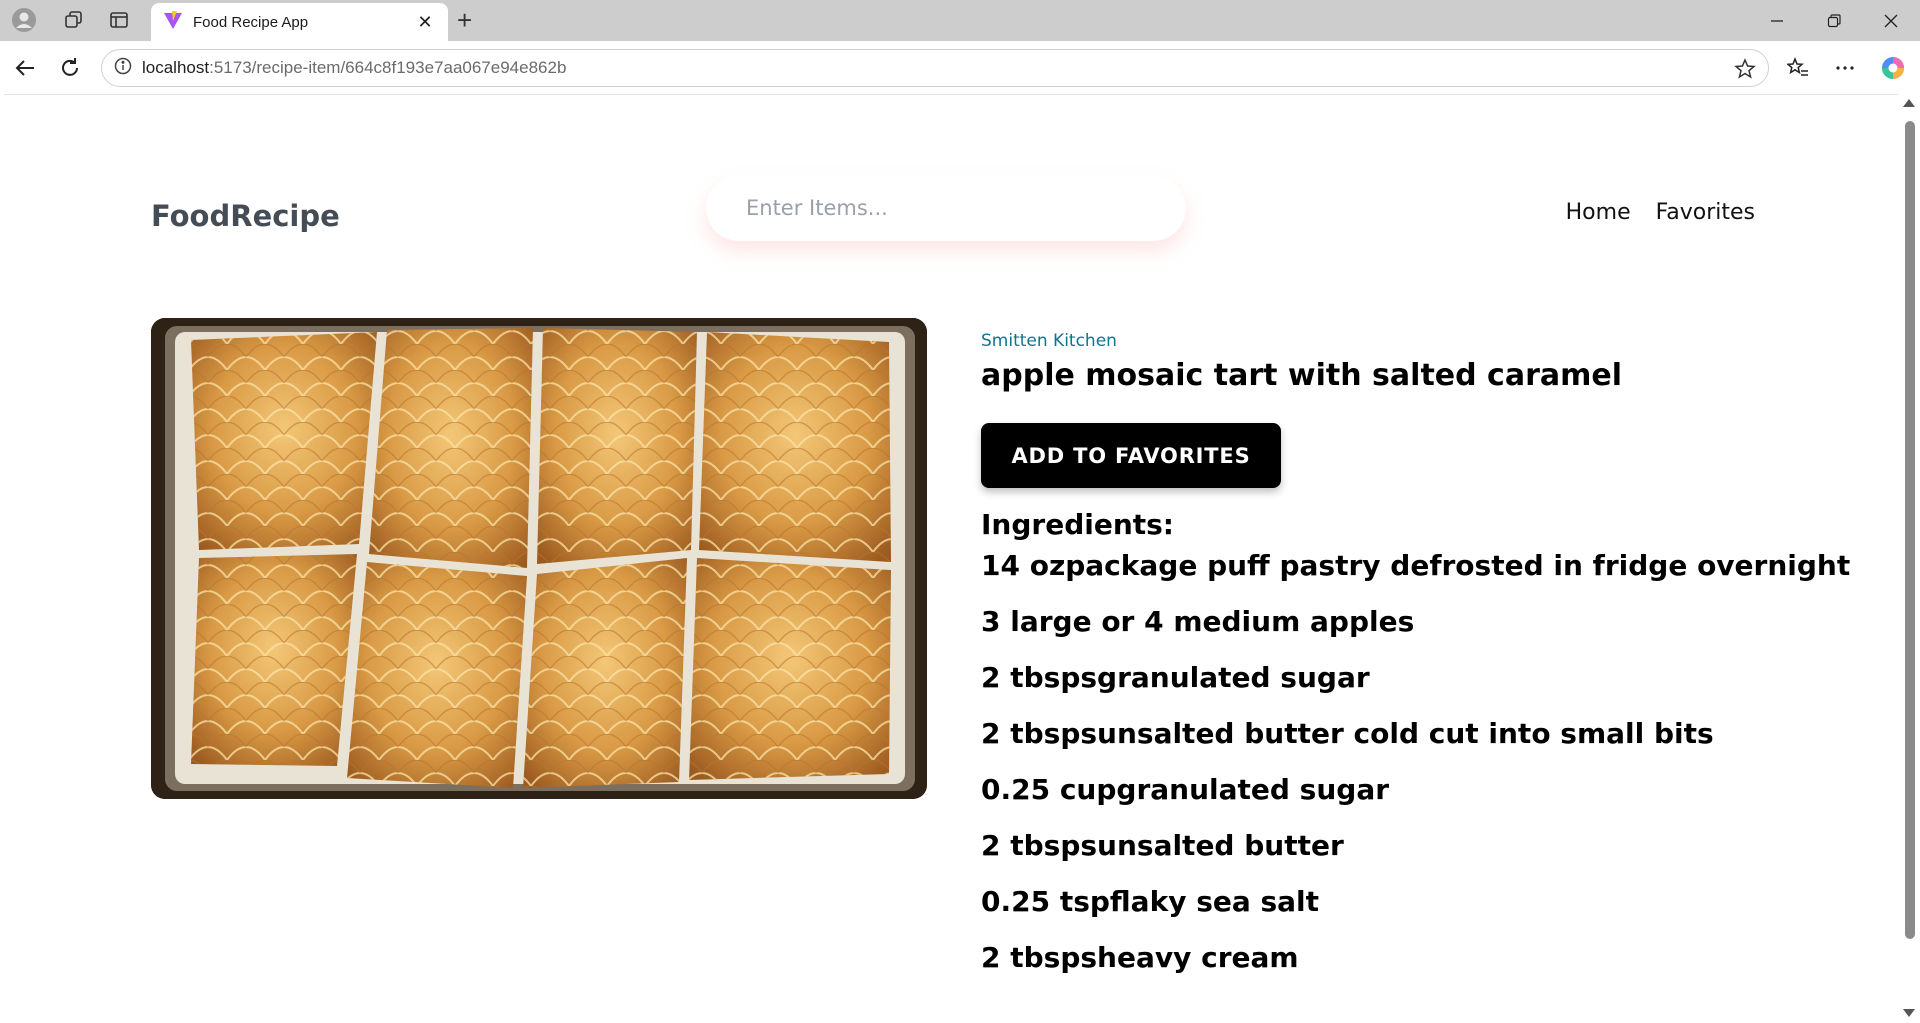  Describe the element at coordinates (1909, 103) in the screenshot. I see `scroll-up-arrow-icon` at that location.